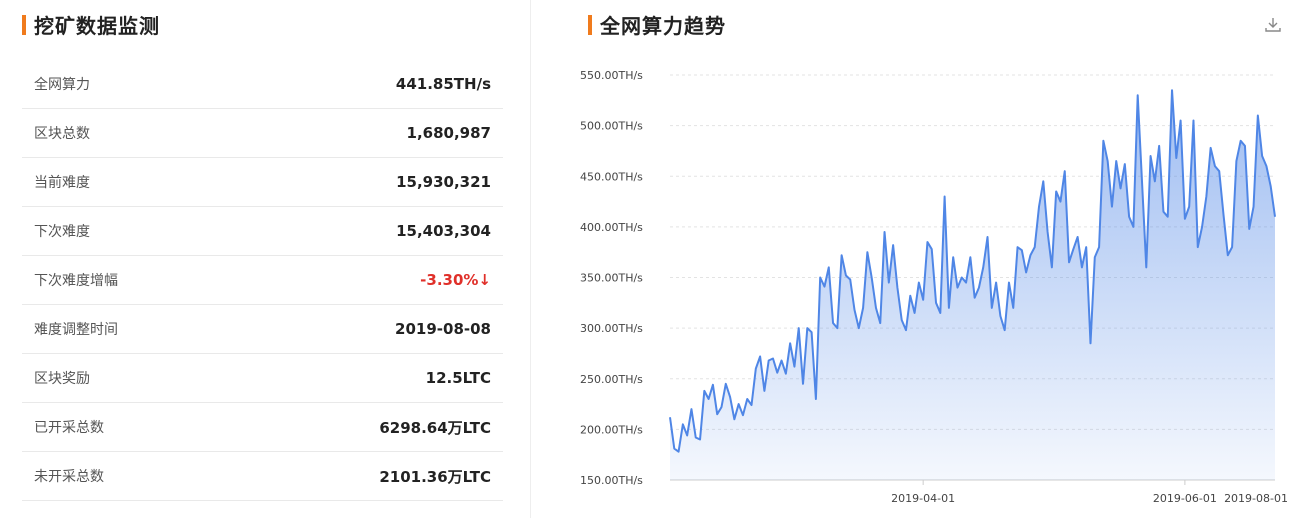 The width and height of the screenshot is (1300, 518). Describe the element at coordinates (611, 75) in the screenshot. I see `y-tick-label: 550.00TH/s` at that location.